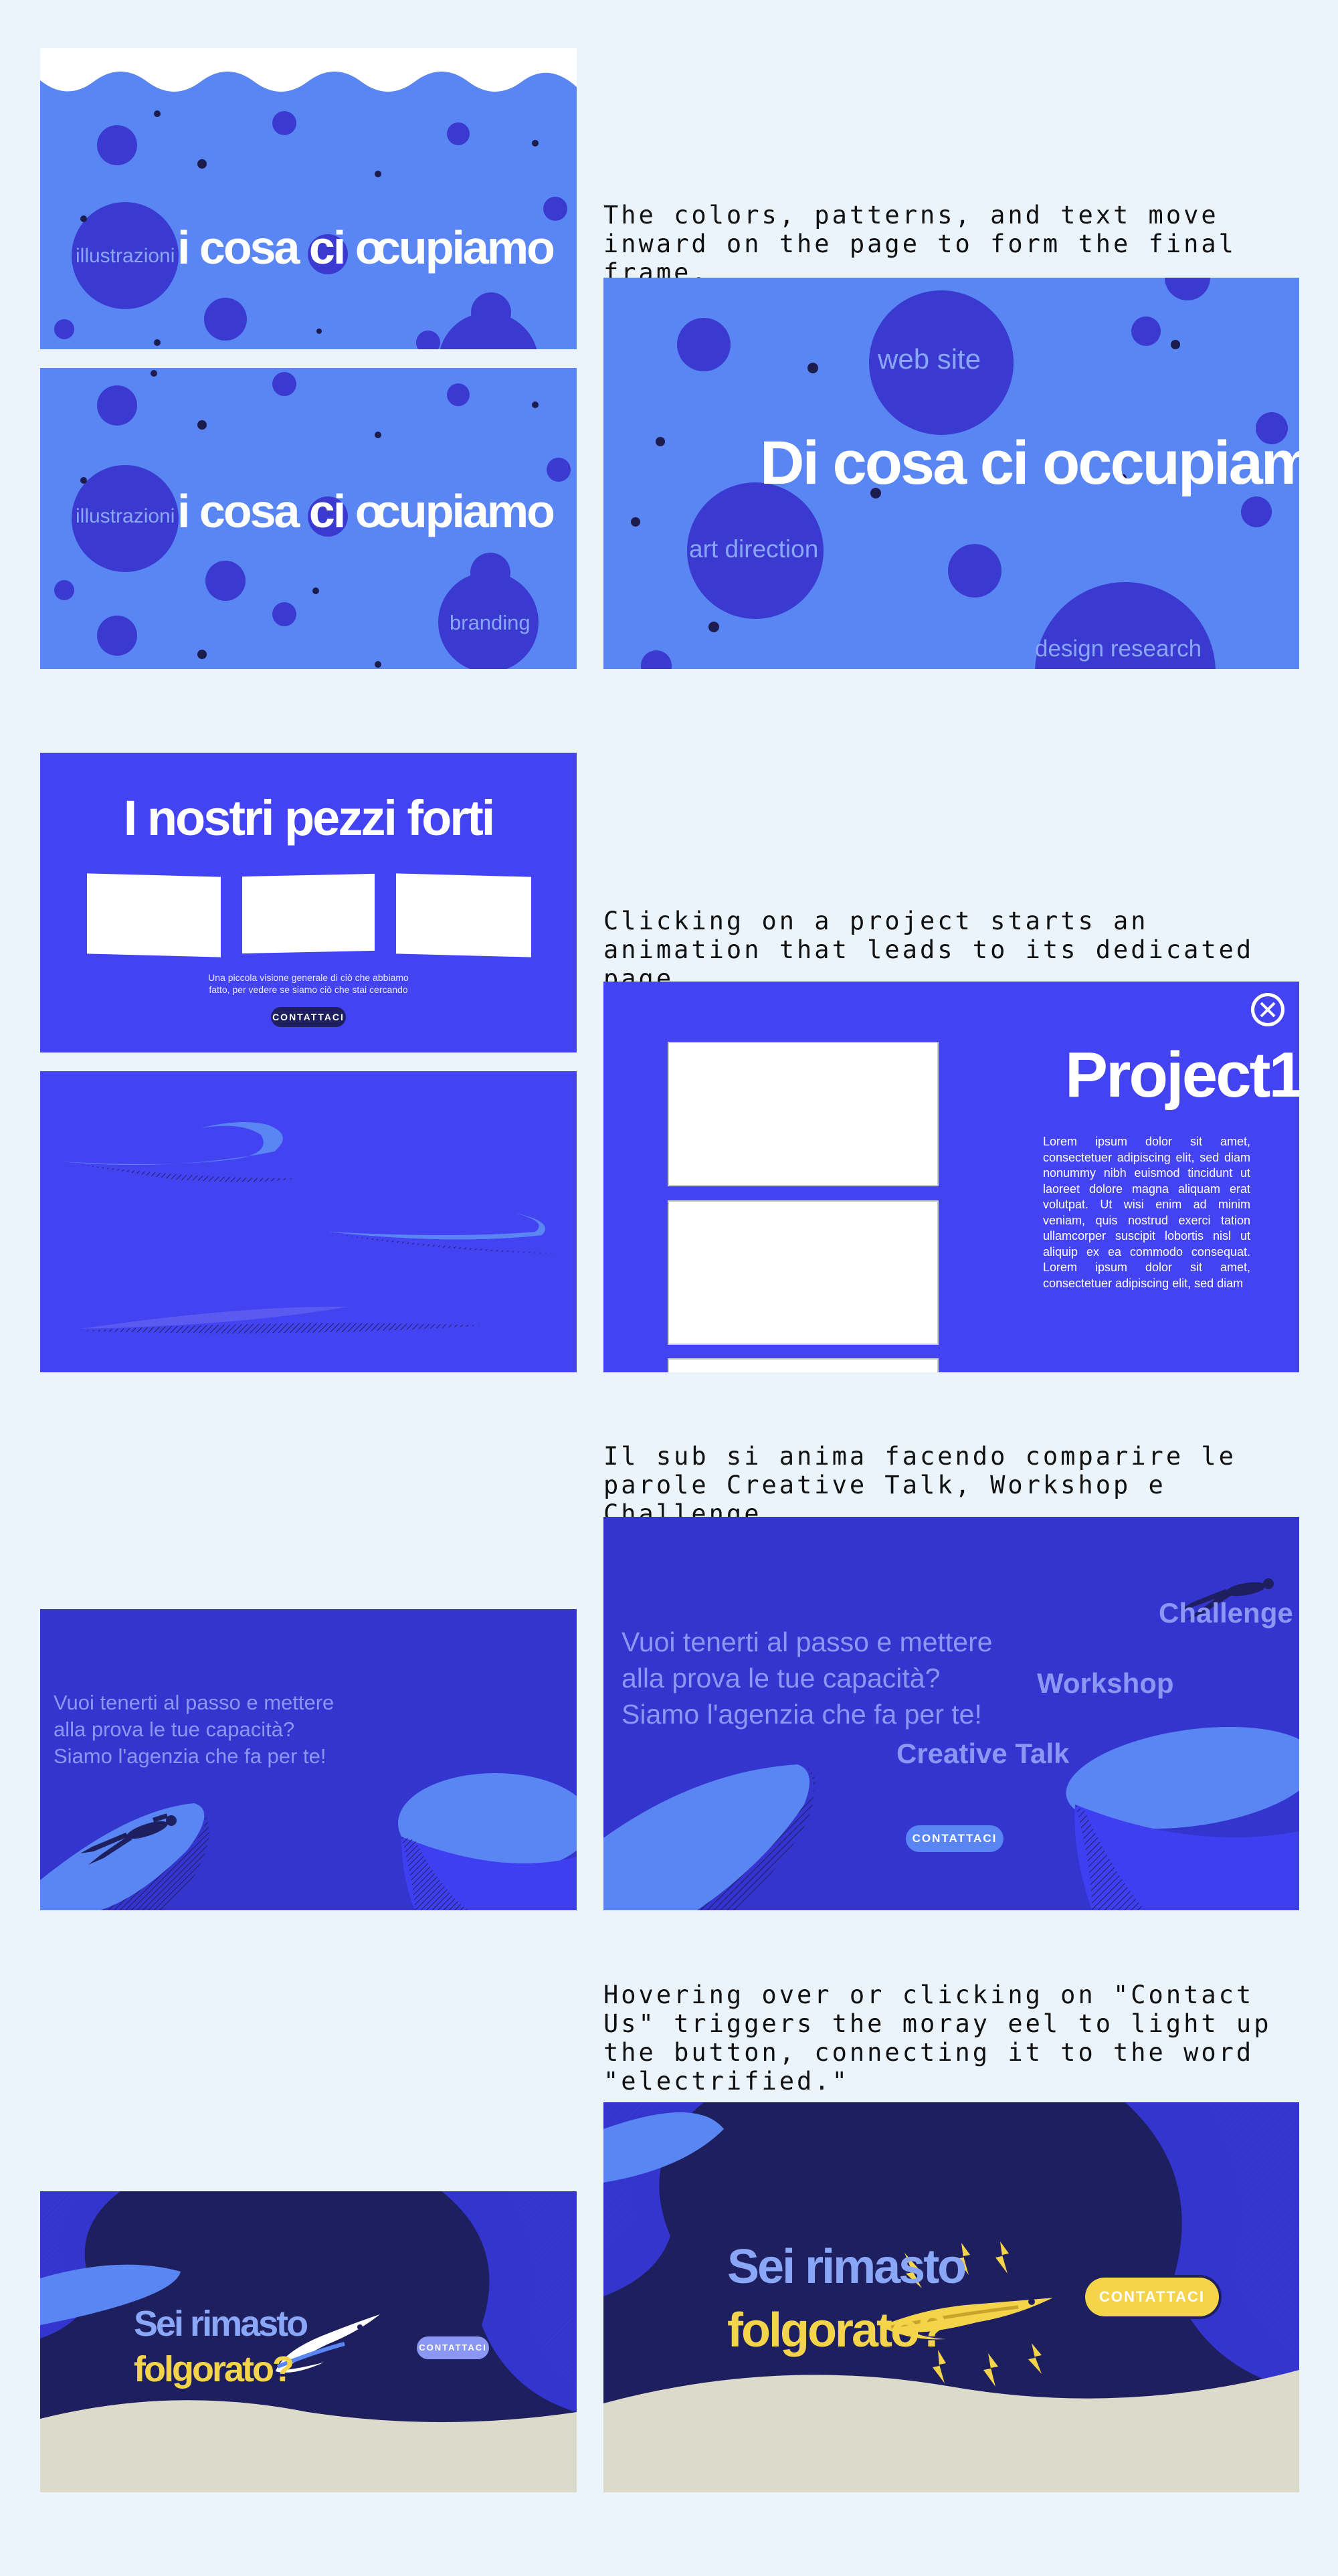 Image resolution: width=1338 pixels, height=2576 pixels. Describe the element at coordinates (308, 70) in the screenshot. I see `wave-top` at that location.